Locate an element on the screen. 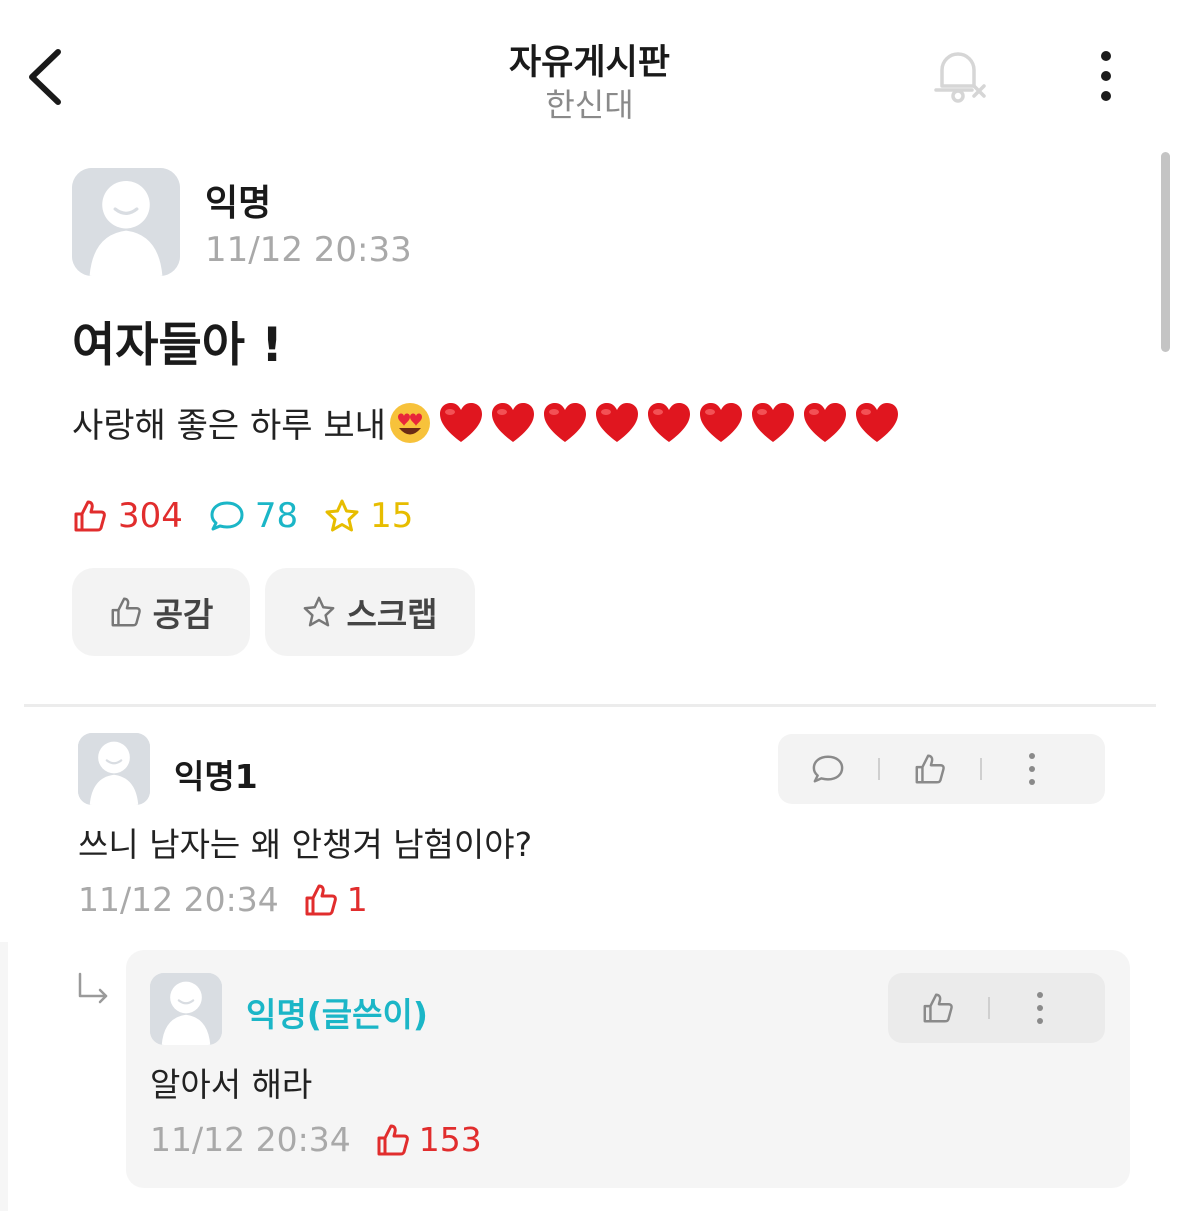  reply-arrow-icon is located at coordinates (94, 990).